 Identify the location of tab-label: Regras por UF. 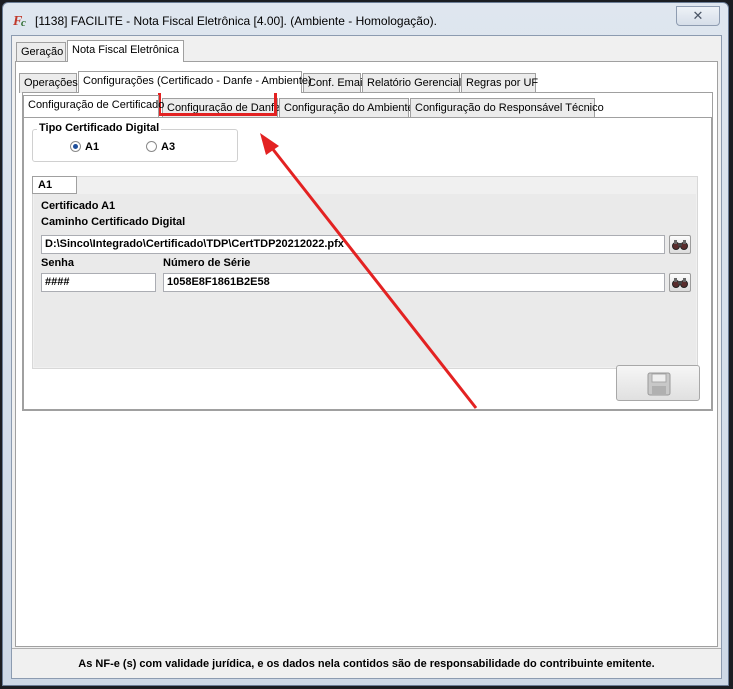
(502, 83).